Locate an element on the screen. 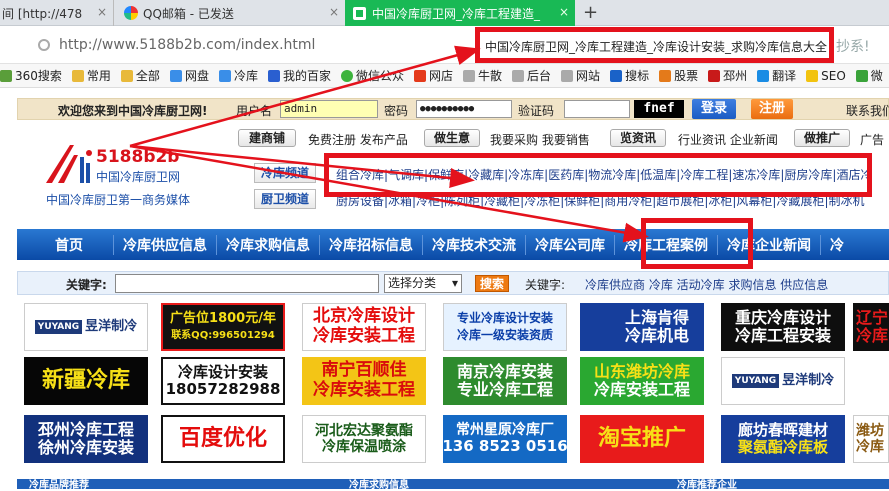  promote-button: 做推广 is located at coordinates (822, 138).